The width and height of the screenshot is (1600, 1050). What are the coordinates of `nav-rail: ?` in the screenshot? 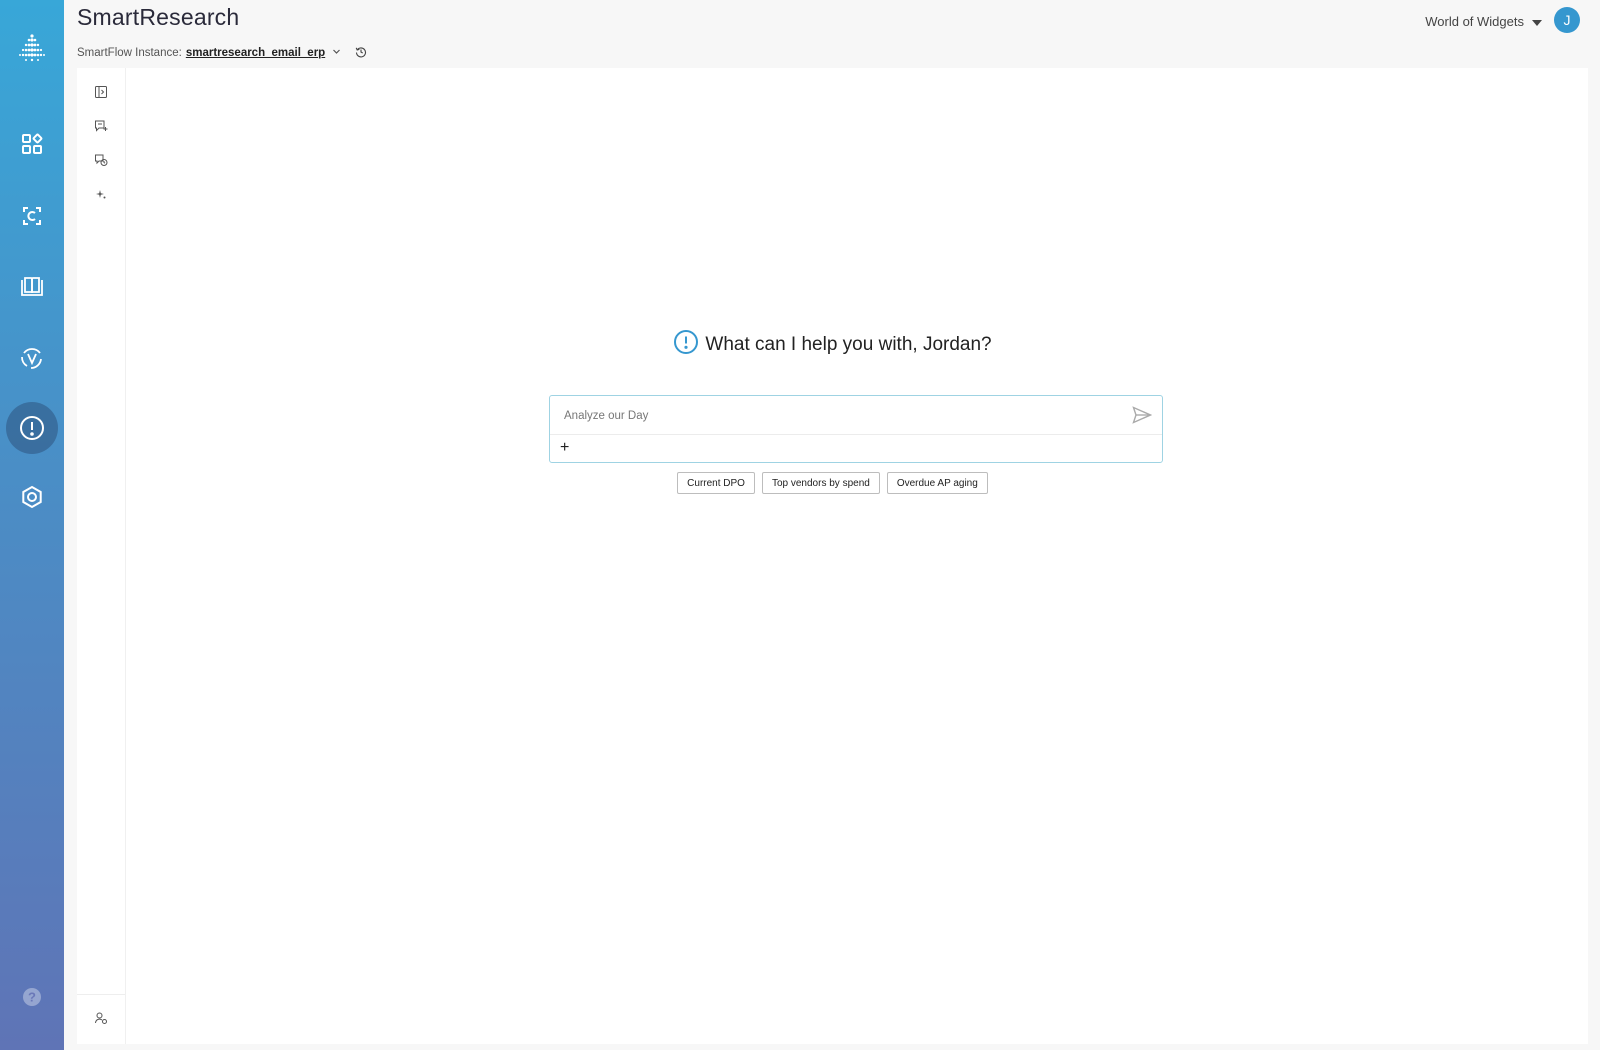 It's located at (32, 525).